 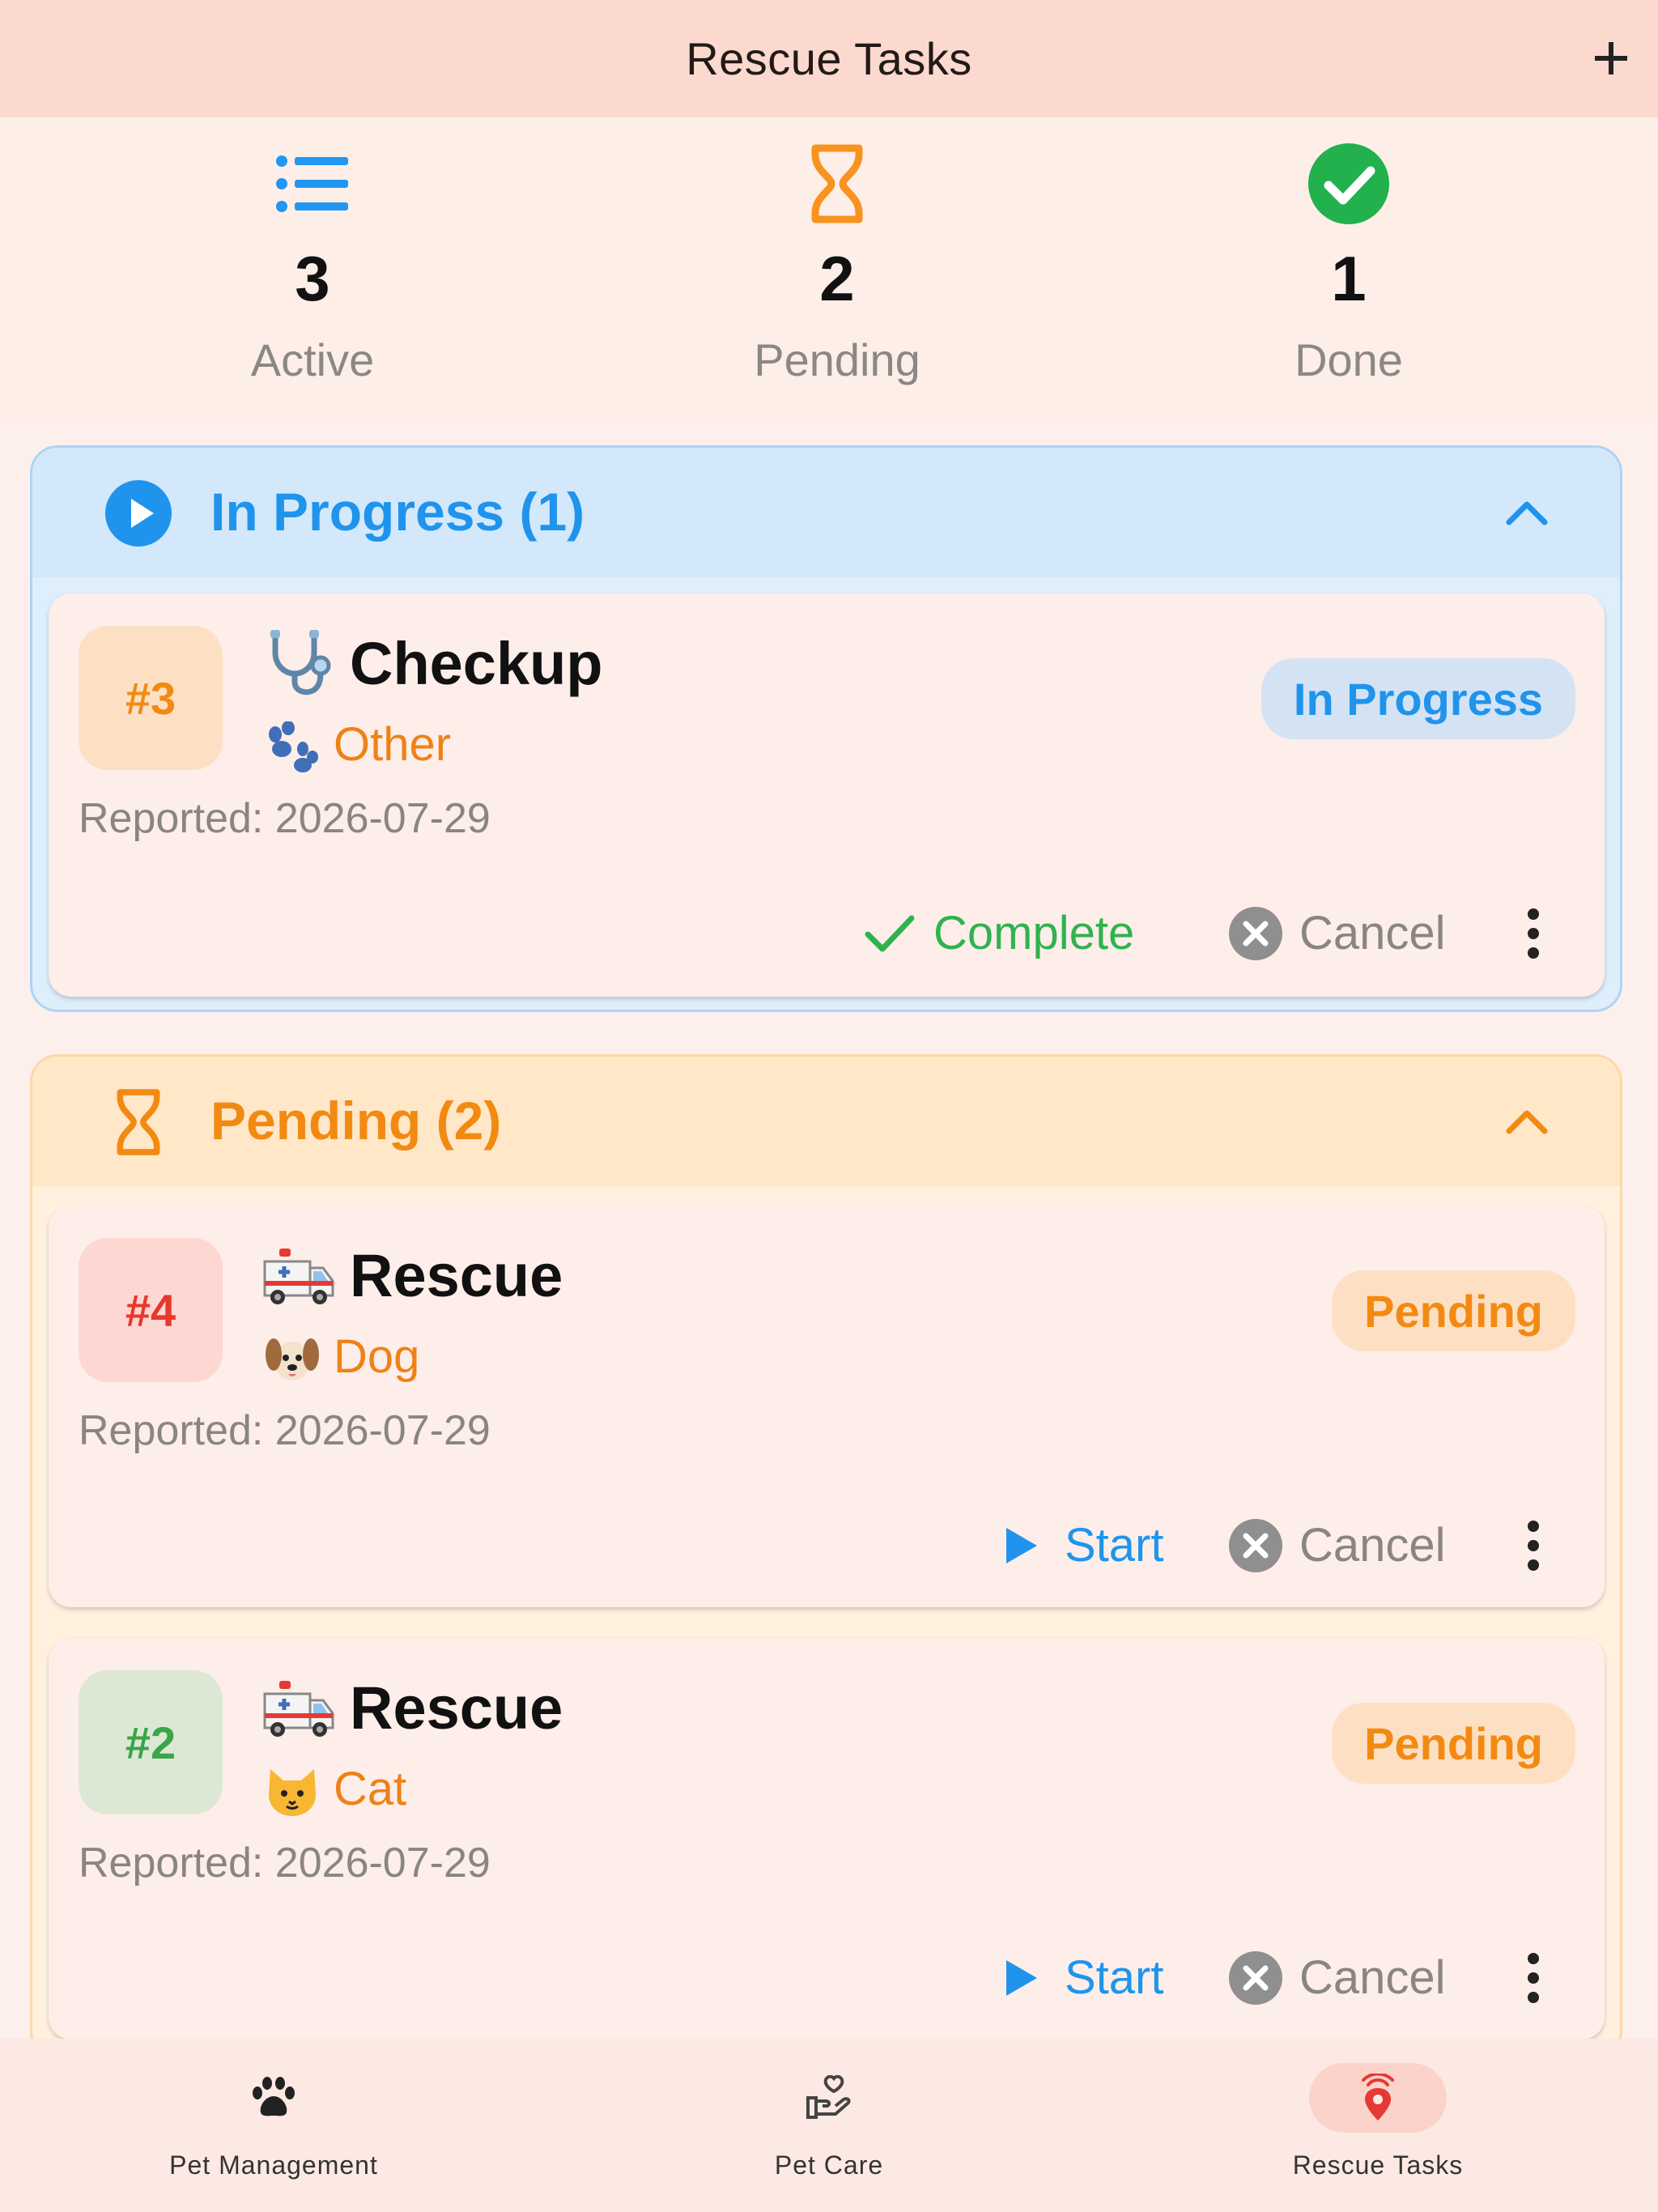 I want to click on dog-face-icon, so click(x=292, y=1360).